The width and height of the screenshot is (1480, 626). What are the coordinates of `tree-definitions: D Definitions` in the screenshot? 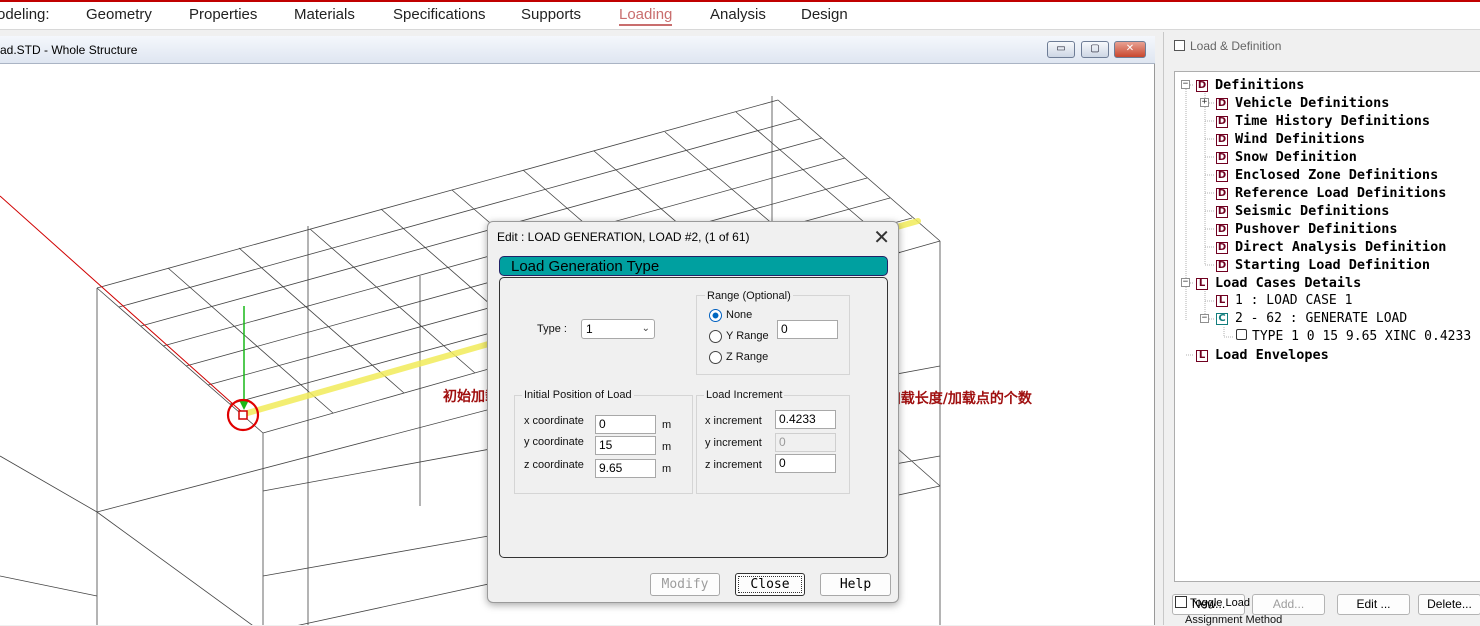 It's located at (1250, 85).